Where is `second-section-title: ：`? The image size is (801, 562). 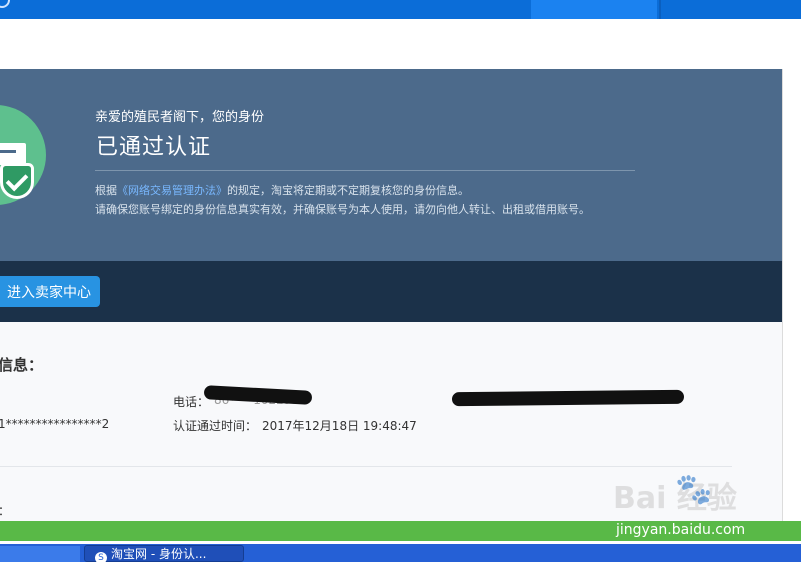
second-section-title: ： is located at coordinates (5, 510).